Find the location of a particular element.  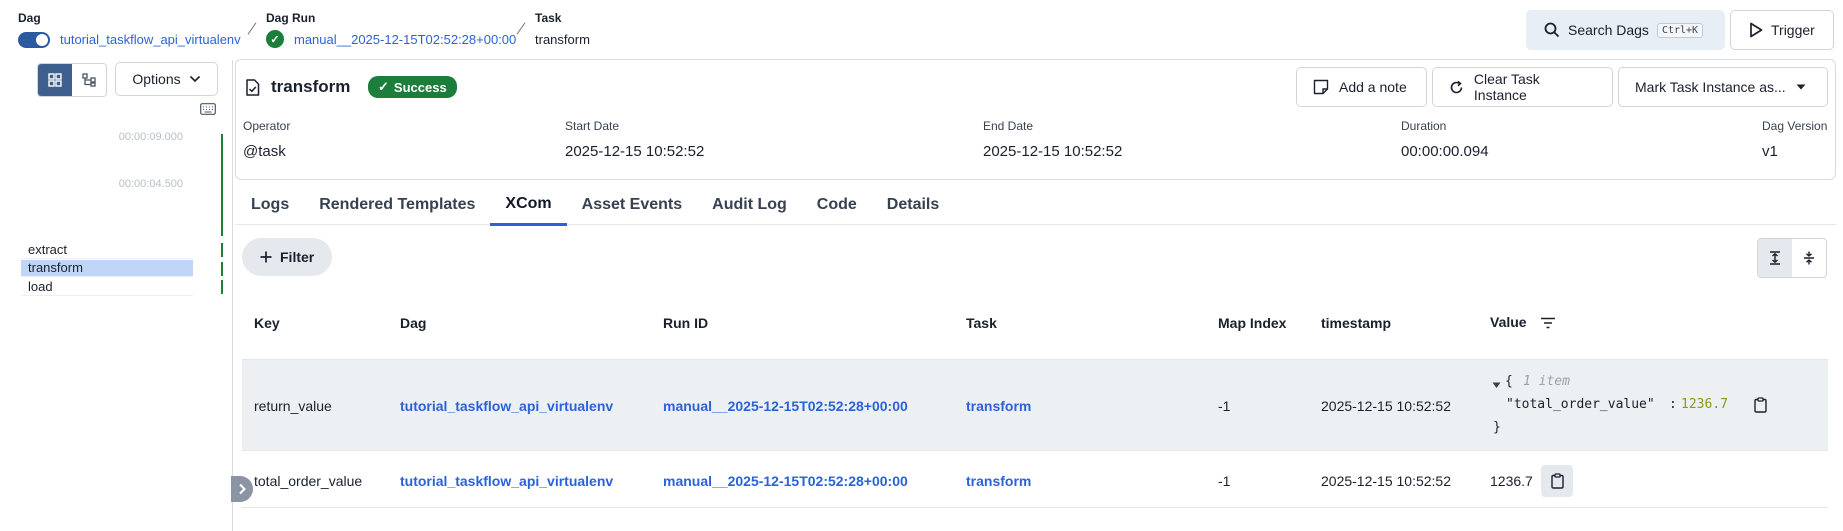

options-label: Options is located at coordinates (156, 79).